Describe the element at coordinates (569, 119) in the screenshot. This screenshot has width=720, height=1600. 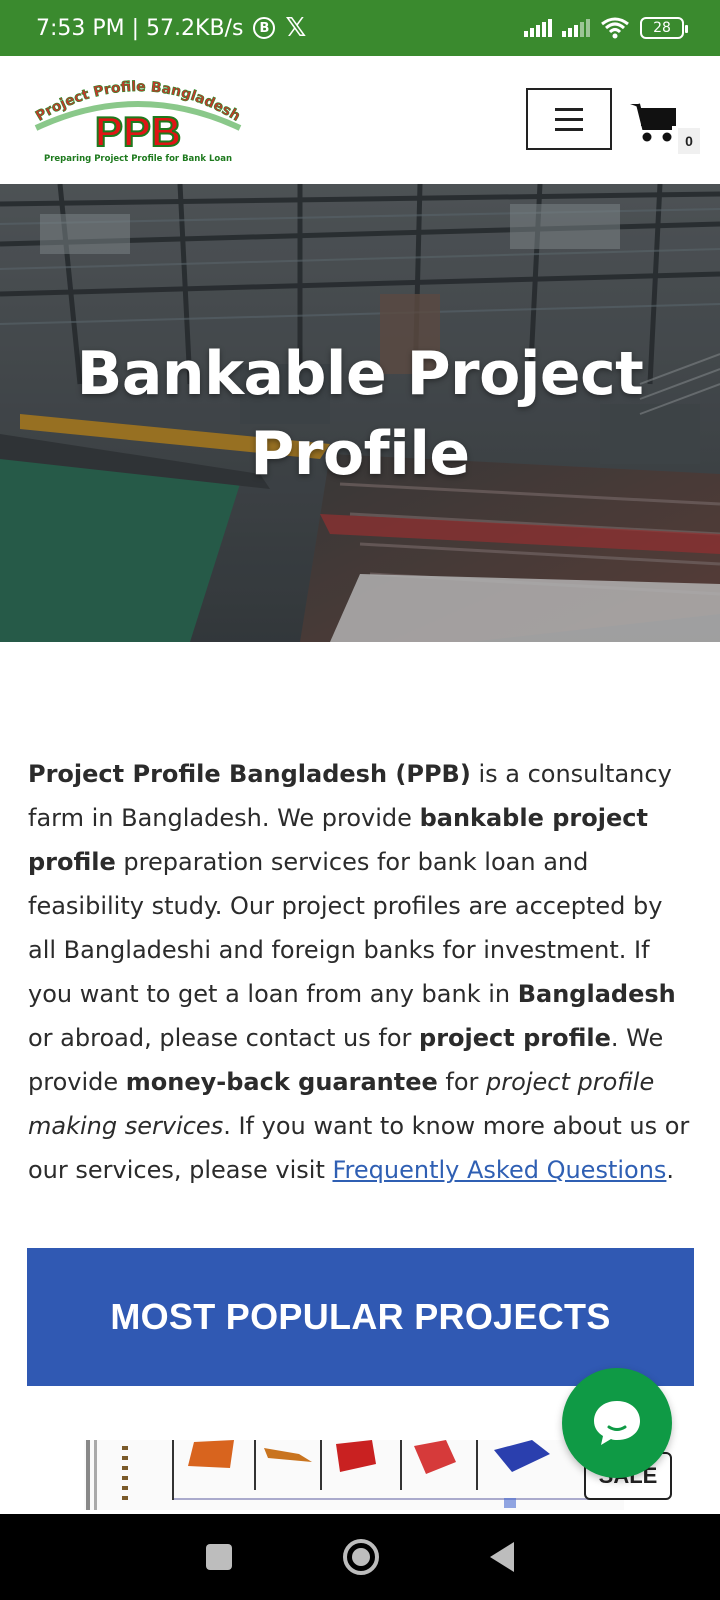
I see `menu-button` at that location.